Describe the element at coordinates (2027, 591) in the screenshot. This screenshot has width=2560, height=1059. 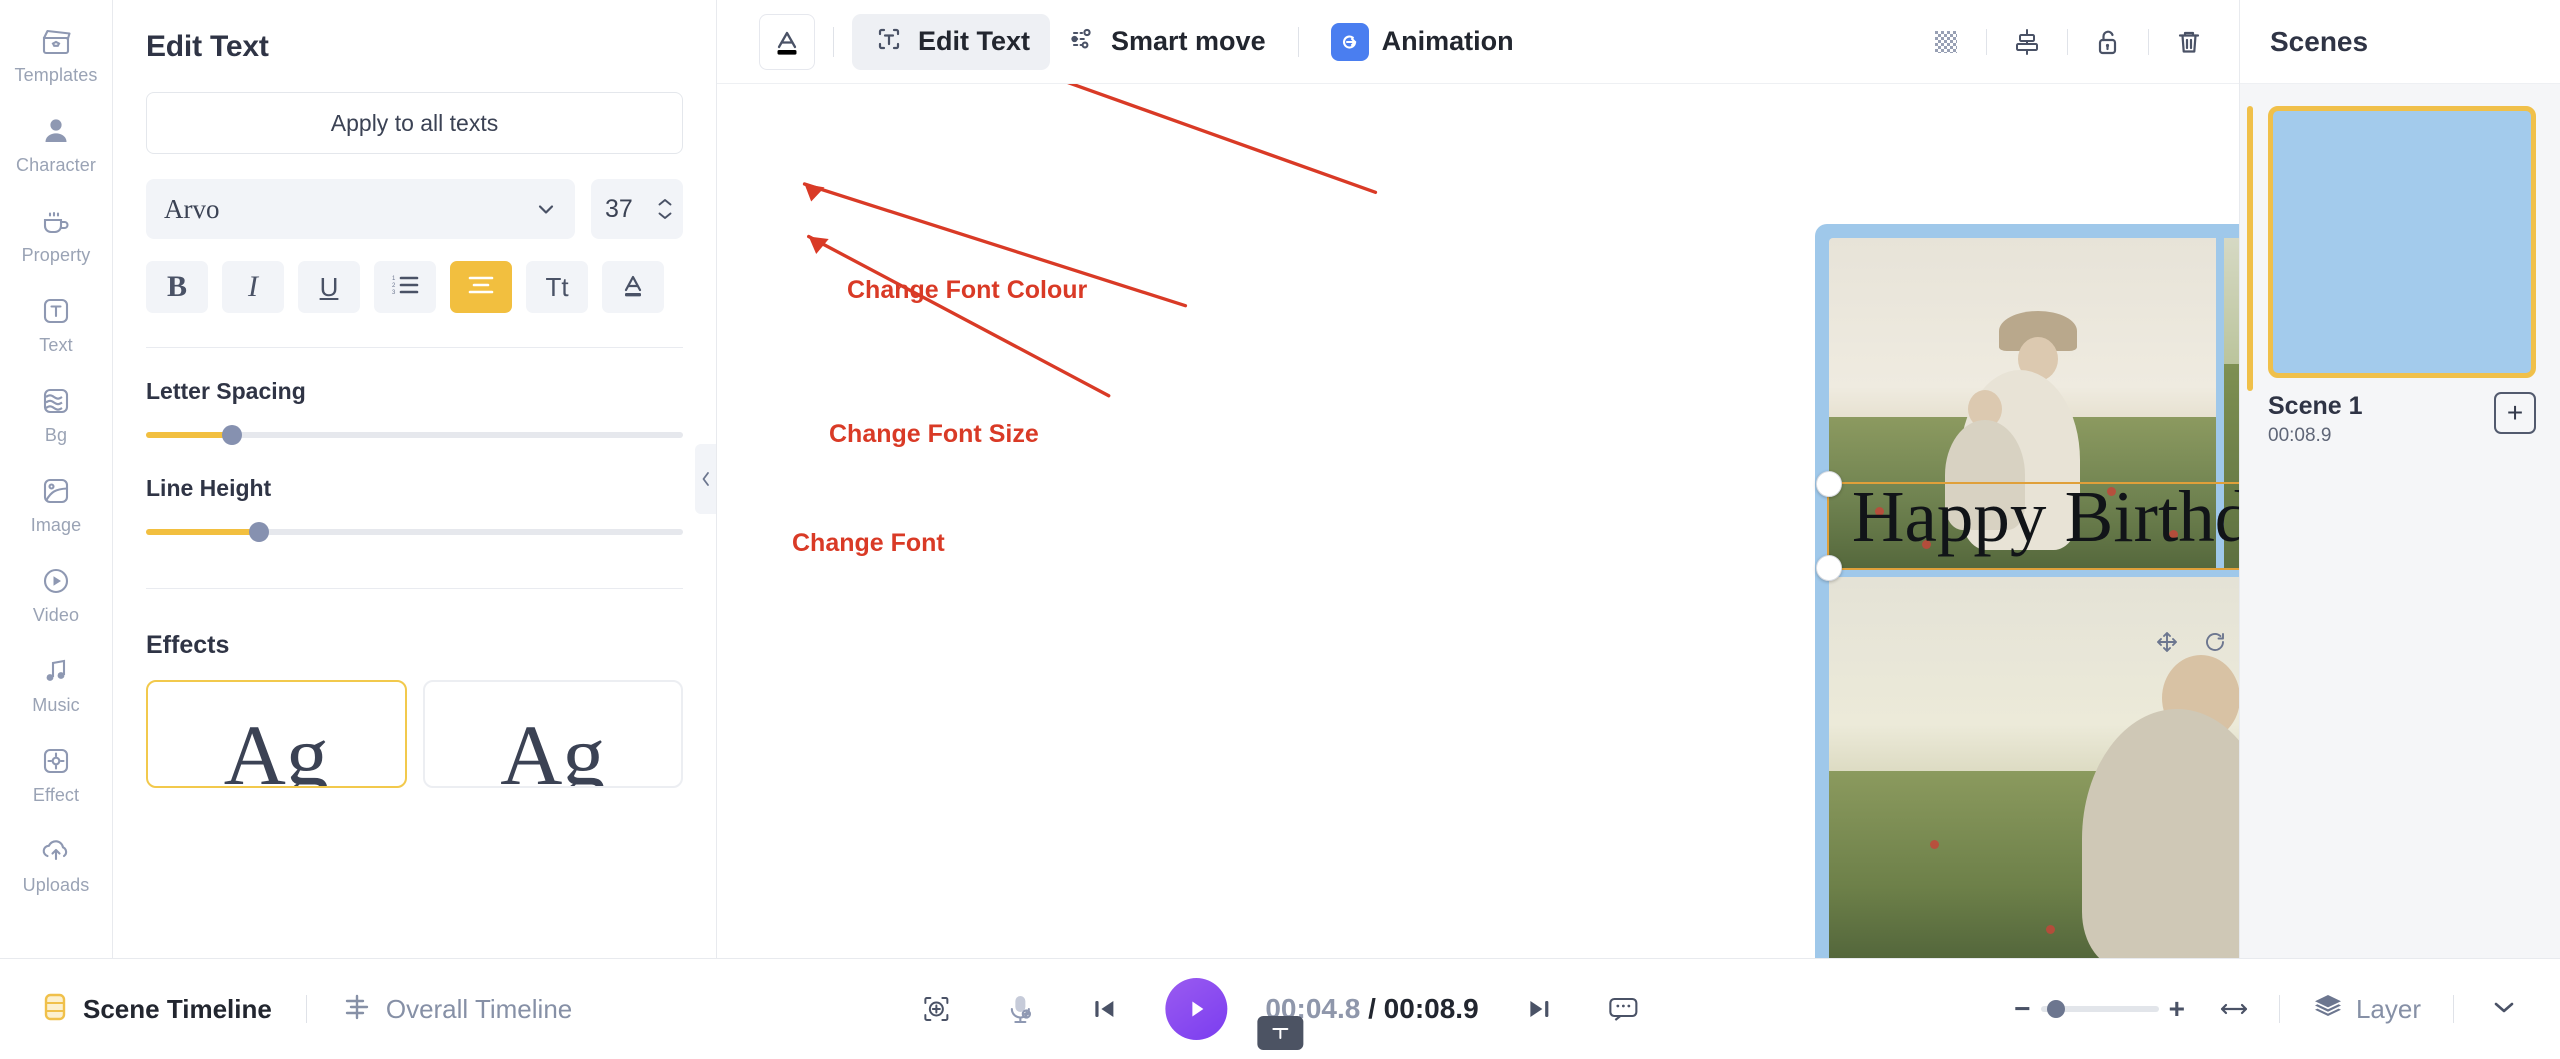
I see `artboard: Happy Birthday Zia! ❤` at that location.